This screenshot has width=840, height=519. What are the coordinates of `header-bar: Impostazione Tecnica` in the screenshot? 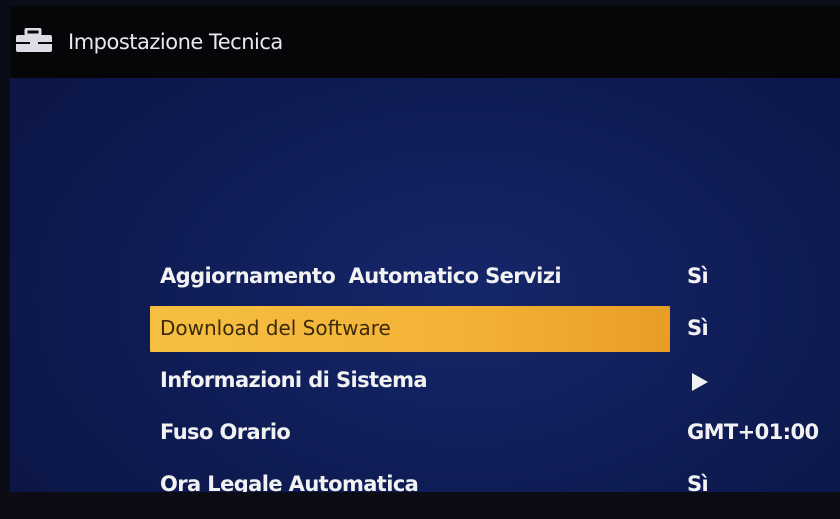 It's located at (425, 42).